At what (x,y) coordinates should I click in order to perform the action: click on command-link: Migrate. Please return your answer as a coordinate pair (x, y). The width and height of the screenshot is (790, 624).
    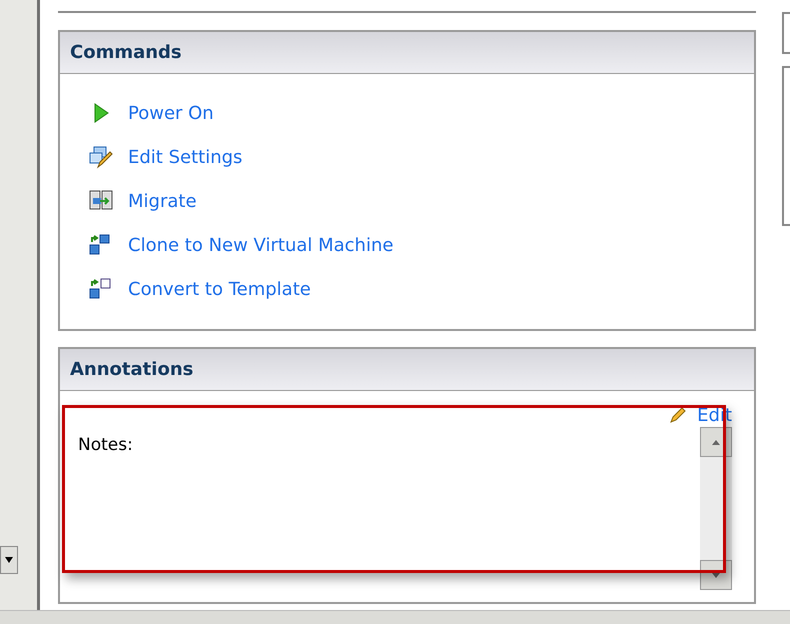
    Looking at the image, I should click on (162, 201).